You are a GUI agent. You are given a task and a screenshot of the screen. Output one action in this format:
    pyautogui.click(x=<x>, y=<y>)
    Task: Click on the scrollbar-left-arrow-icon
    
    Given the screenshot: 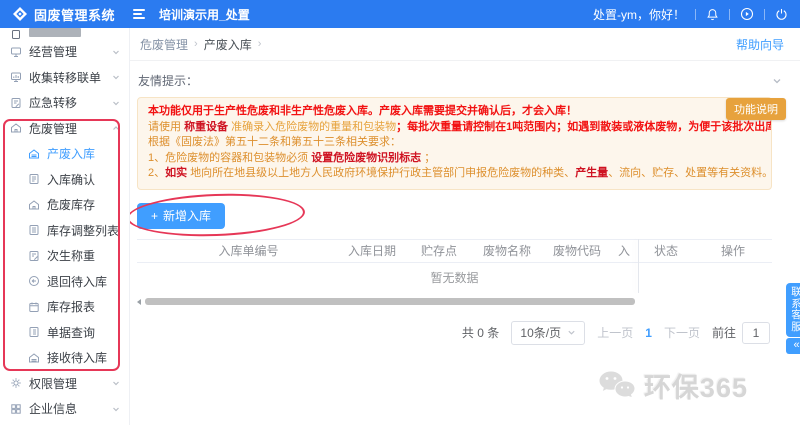 What is the action you would take?
    pyautogui.click(x=139, y=301)
    